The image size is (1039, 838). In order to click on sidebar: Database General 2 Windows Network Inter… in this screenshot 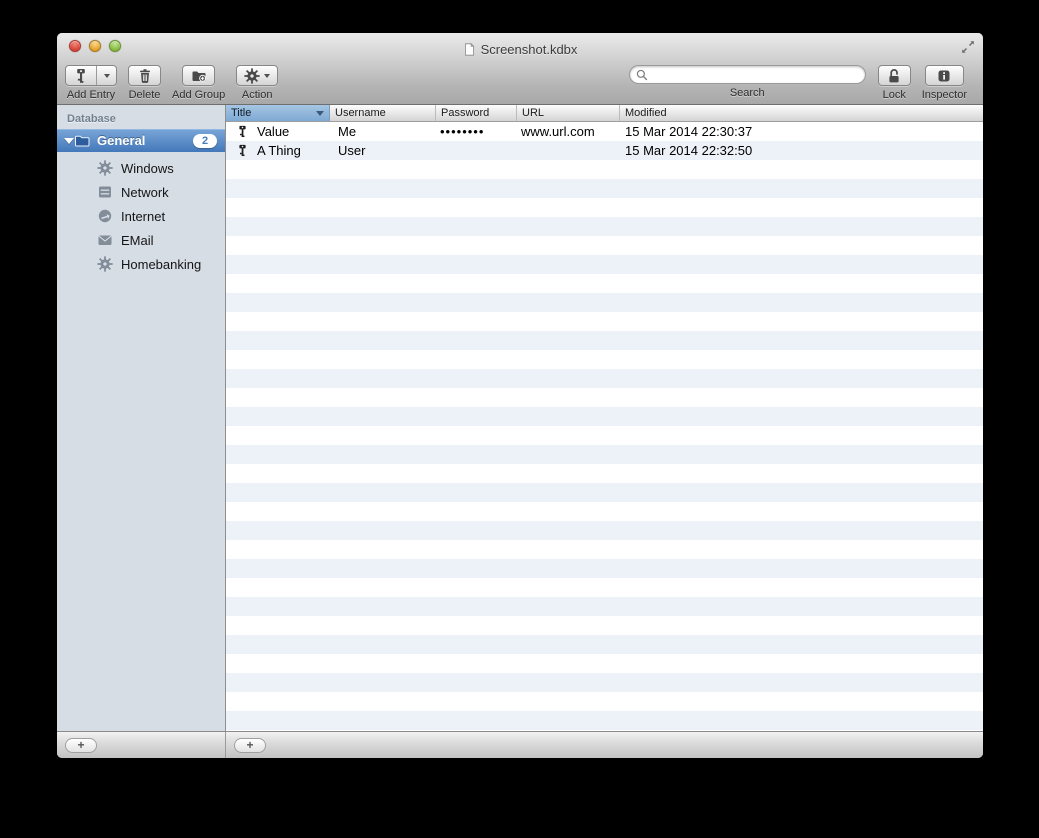, I will do `click(141, 418)`.